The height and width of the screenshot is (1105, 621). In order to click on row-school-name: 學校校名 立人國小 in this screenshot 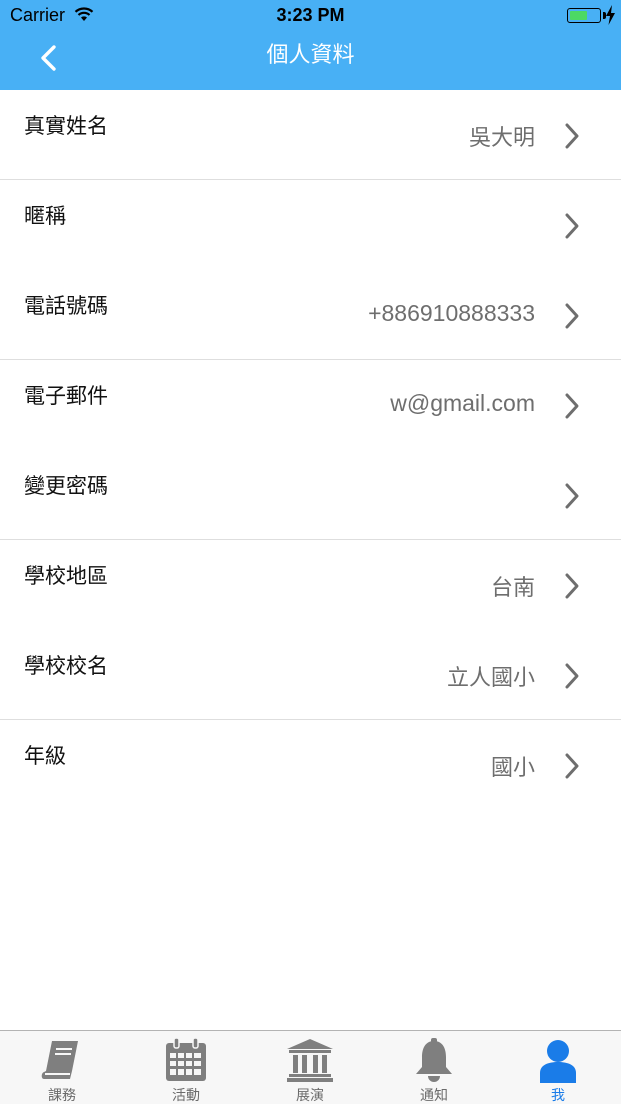, I will do `click(310, 675)`.